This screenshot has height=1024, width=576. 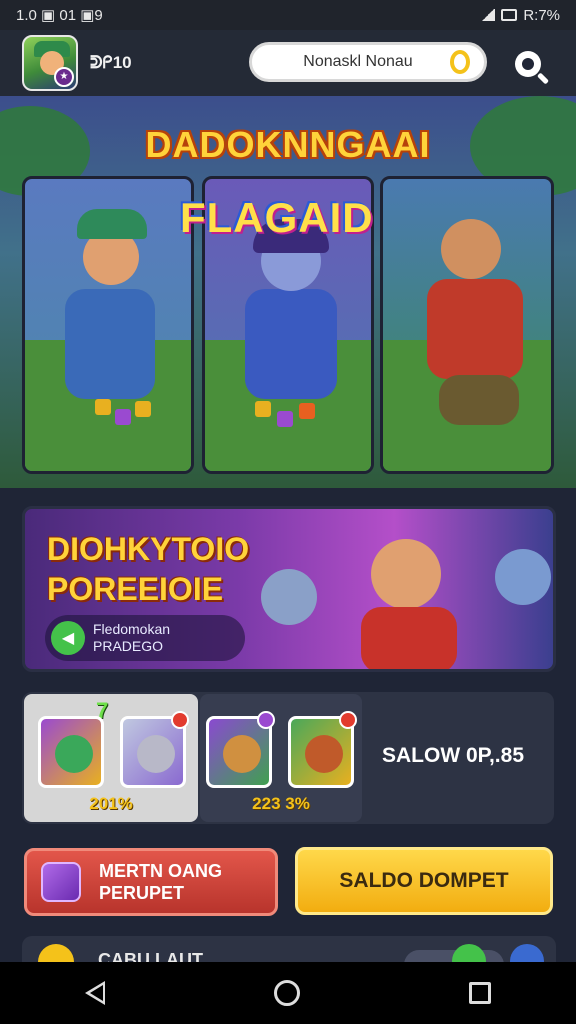 I want to click on reward-group-selected: 7 201%, so click(x=111, y=758).